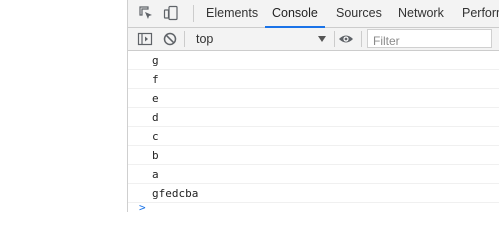 Image resolution: width=499 pixels, height=240 pixels. I want to click on clear-console-icon, so click(170, 39).